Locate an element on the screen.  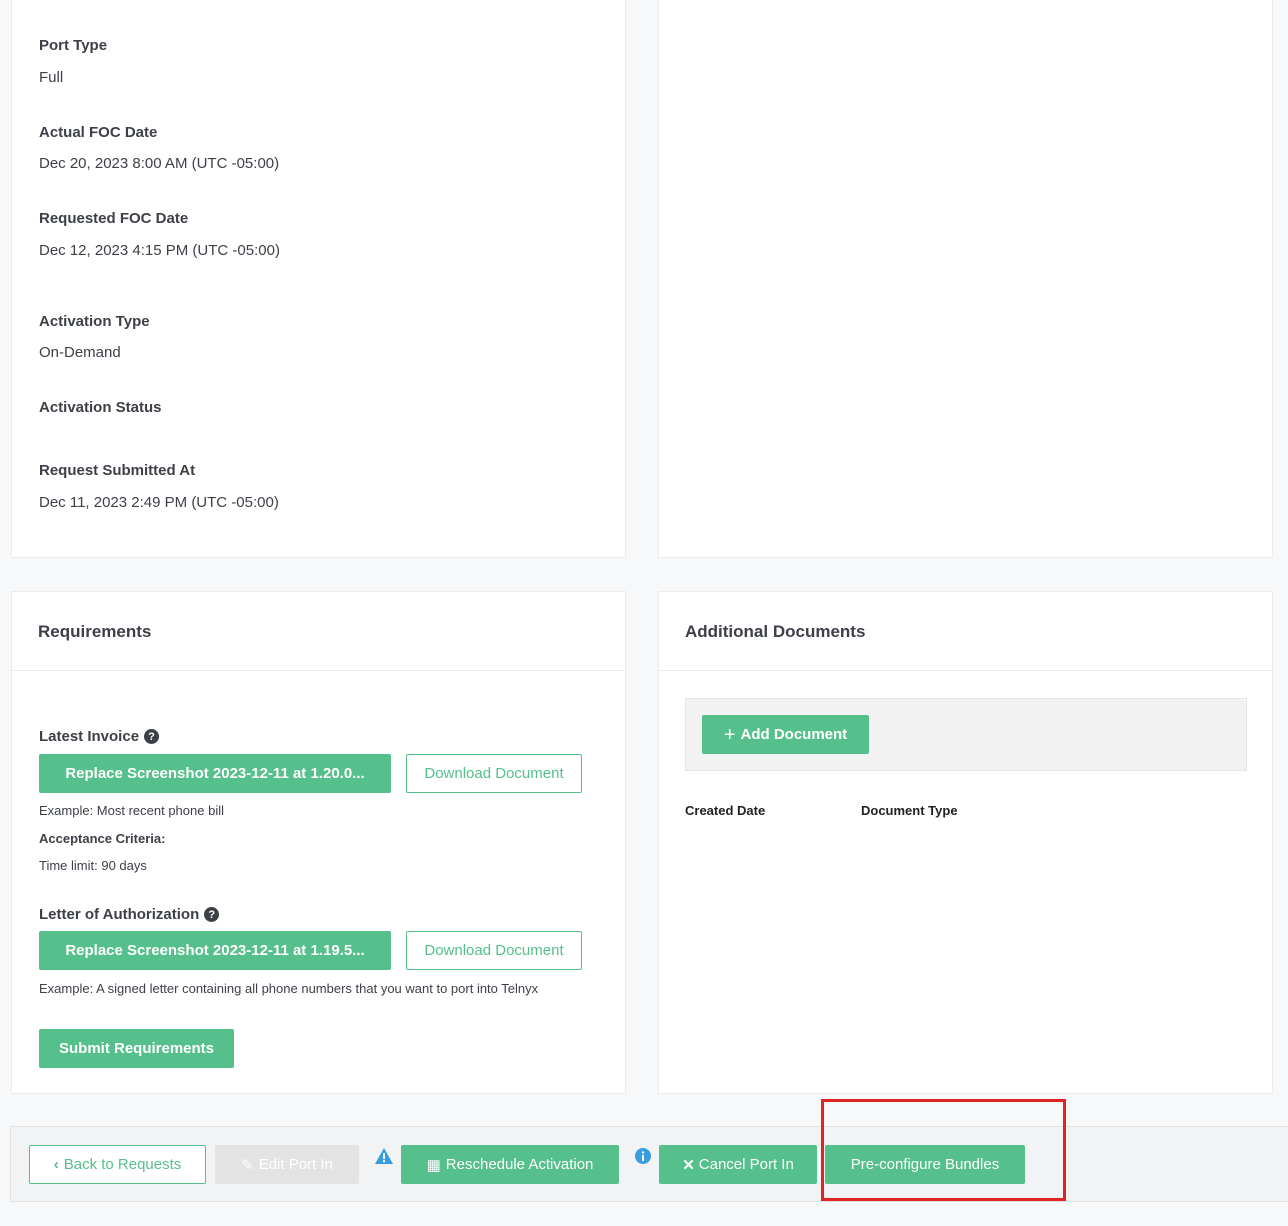
port-type-value: Full is located at coordinates (51, 77).